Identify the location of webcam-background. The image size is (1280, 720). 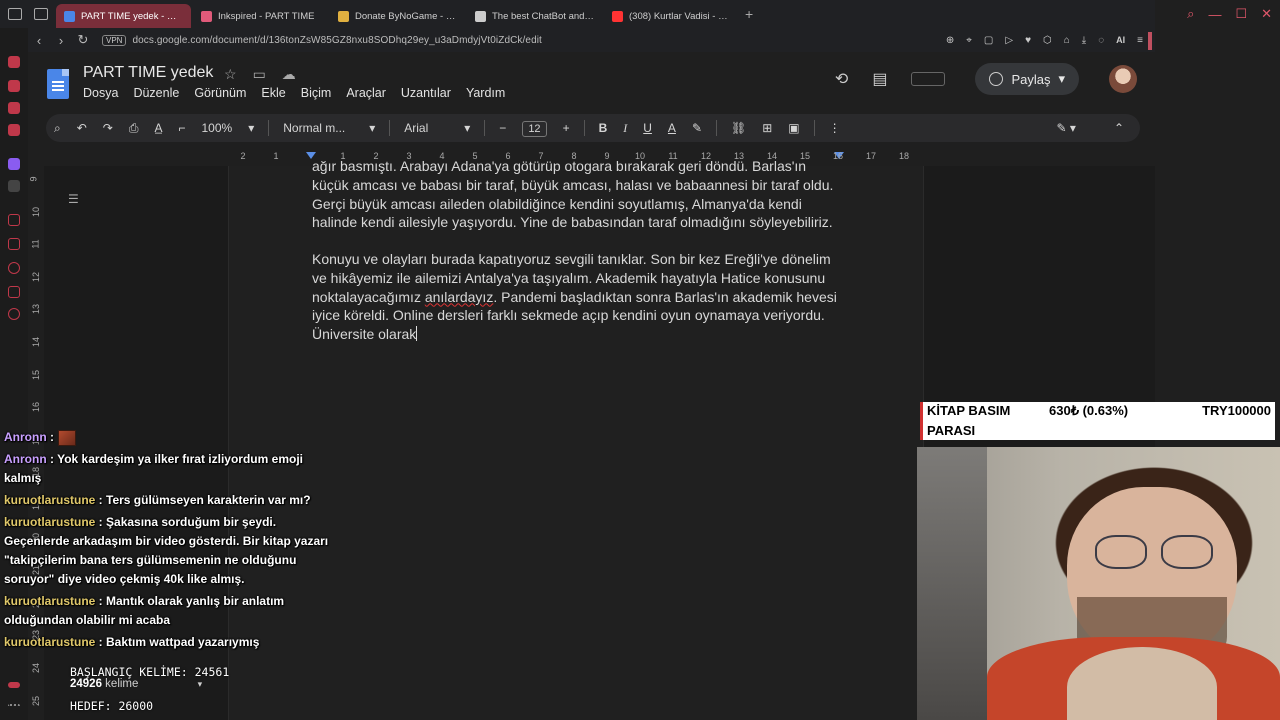
(952, 583).